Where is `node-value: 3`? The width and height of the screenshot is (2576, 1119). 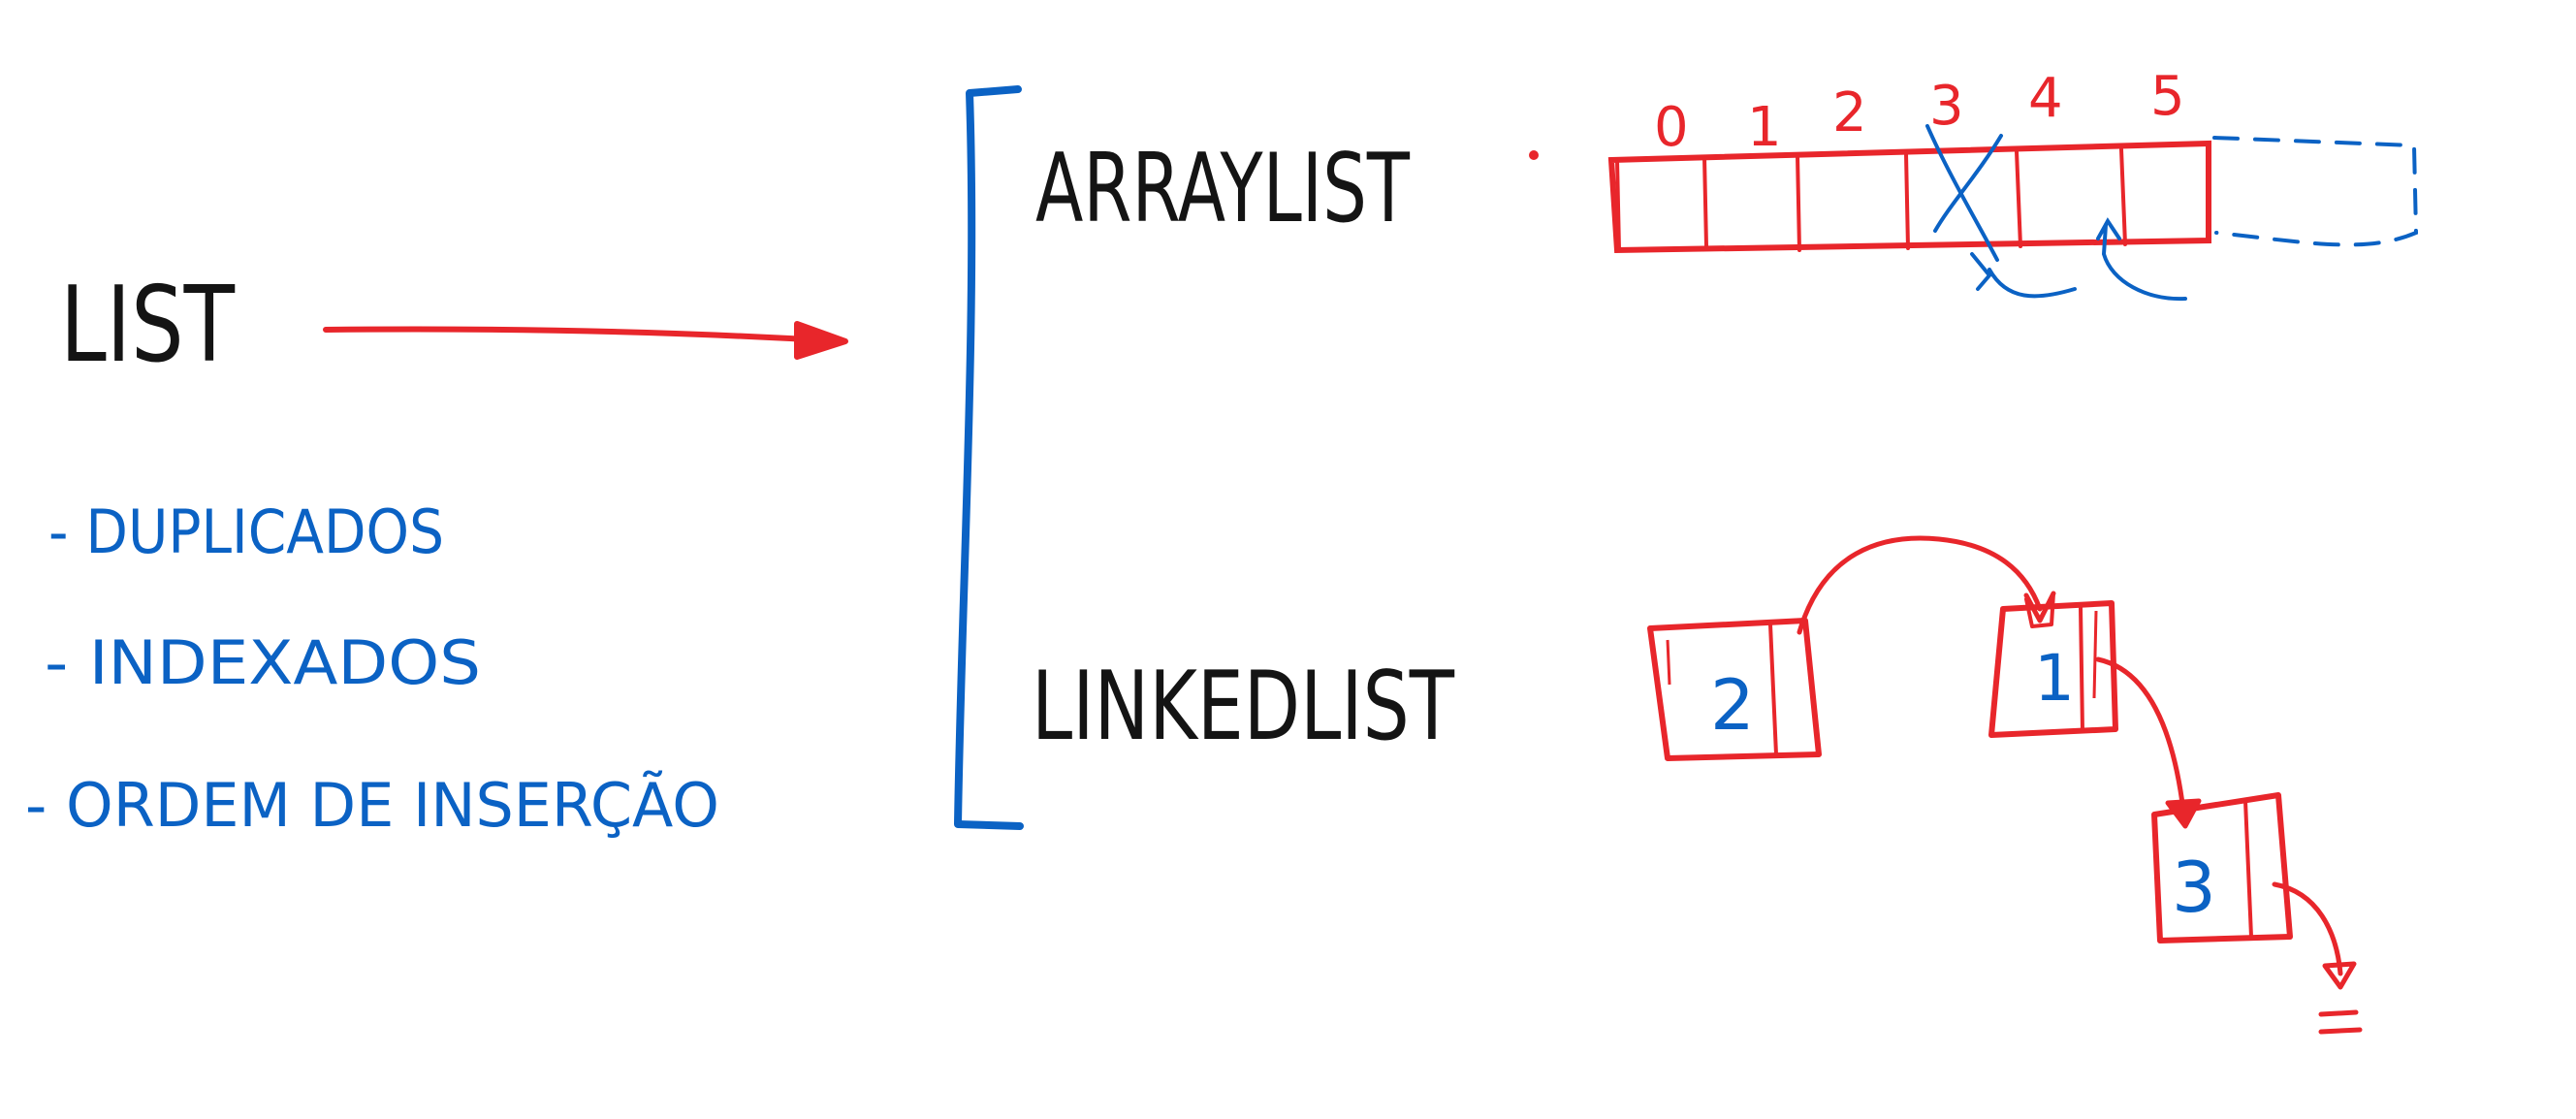 node-value: 3 is located at coordinates (2194, 888).